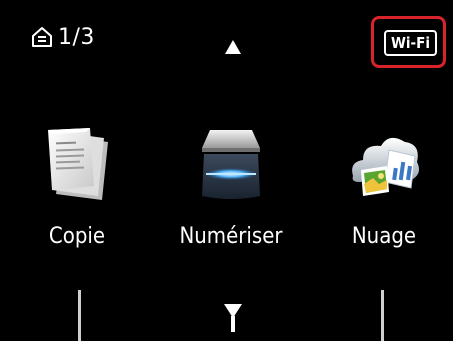 The image size is (453, 341). What do you see at coordinates (77, 236) in the screenshot?
I see `menu-item-label: Copie` at bounding box center [77, 236].